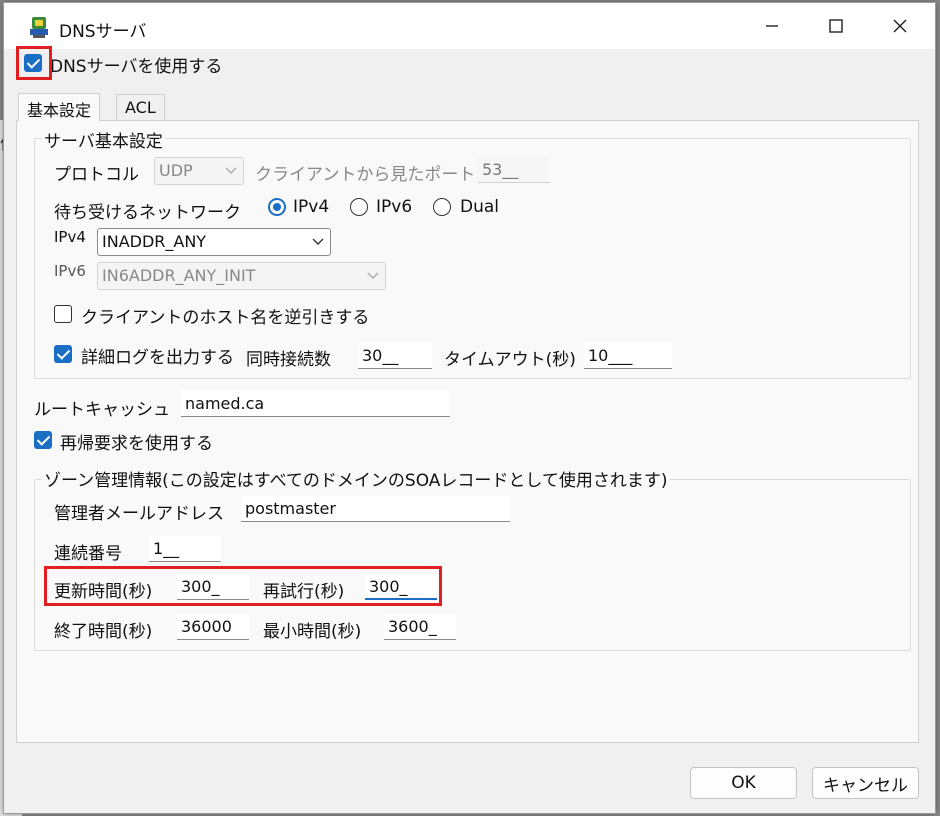 The image size is (940, 816). Describe the element at coordinates (743, 783) in the screenshot. I see `ok-button: OK` at that location.